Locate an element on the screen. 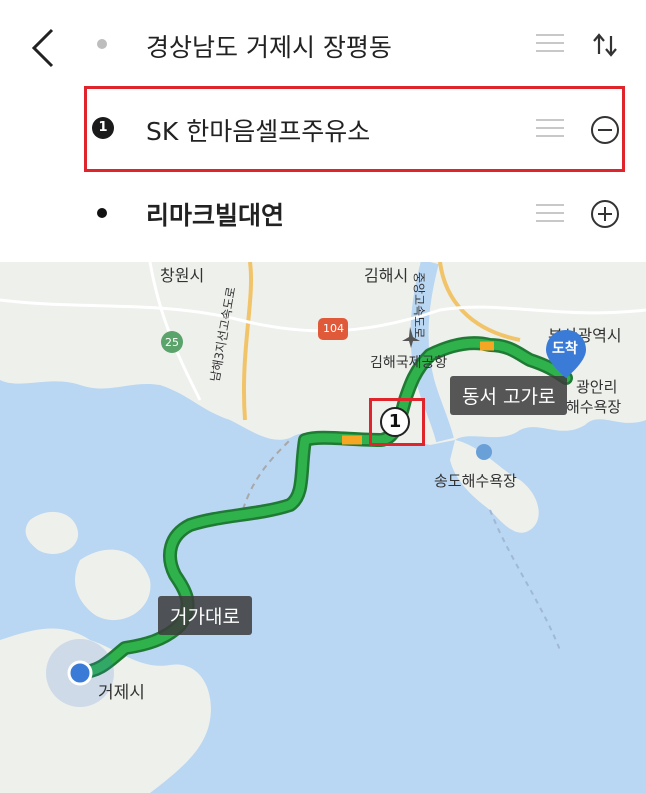  route-25-label: 25 is located at coordinates (172, 342).